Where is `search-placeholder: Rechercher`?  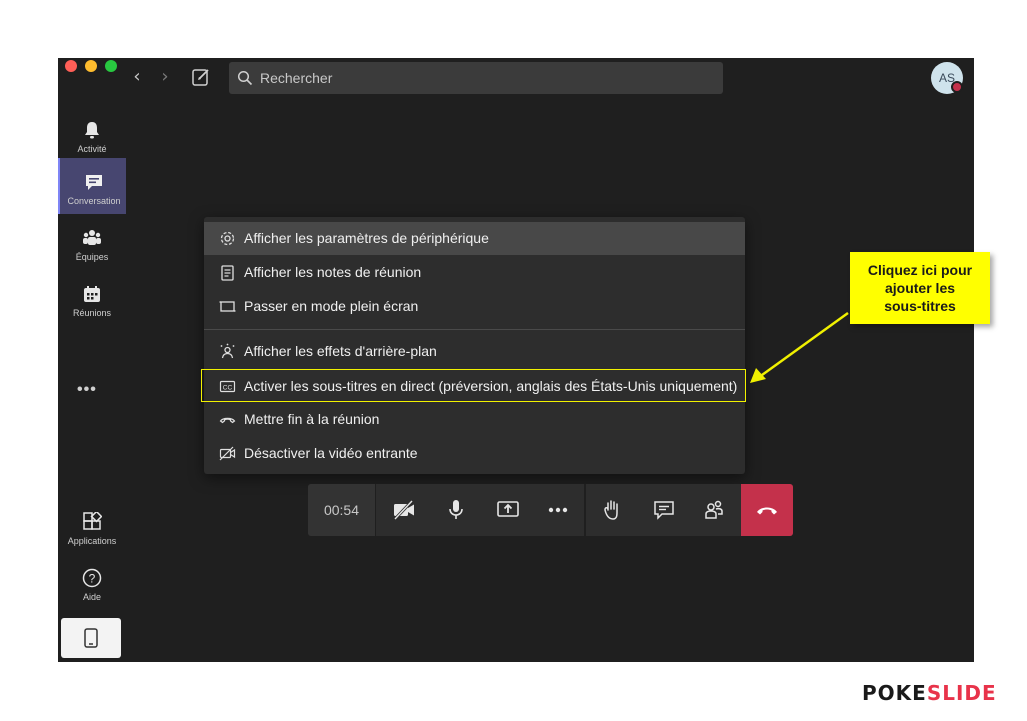
search-placeholder: Rechercher is located at coordinates (296, 78).